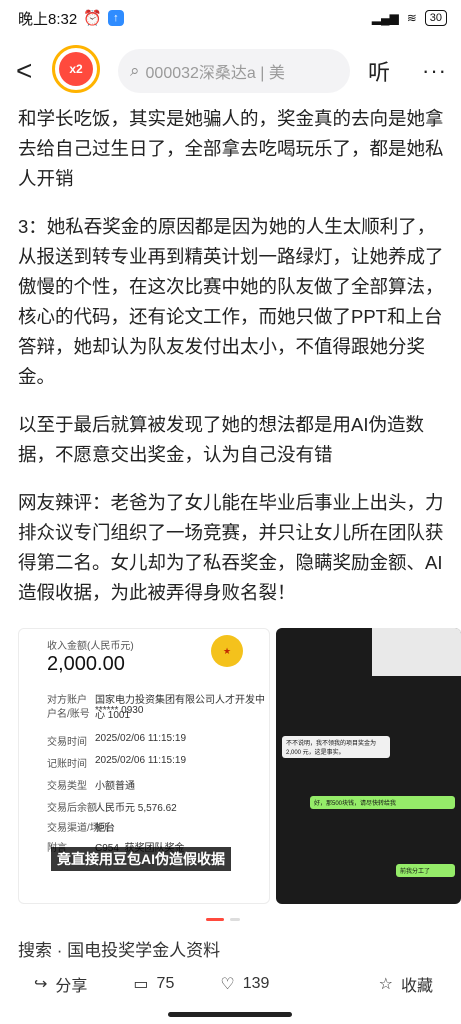 The width and height of the screenshot is (461, 1024). Describe the element at coordinates (385, 984) in the screenshot. I see `star-icon: ☆` at that location.